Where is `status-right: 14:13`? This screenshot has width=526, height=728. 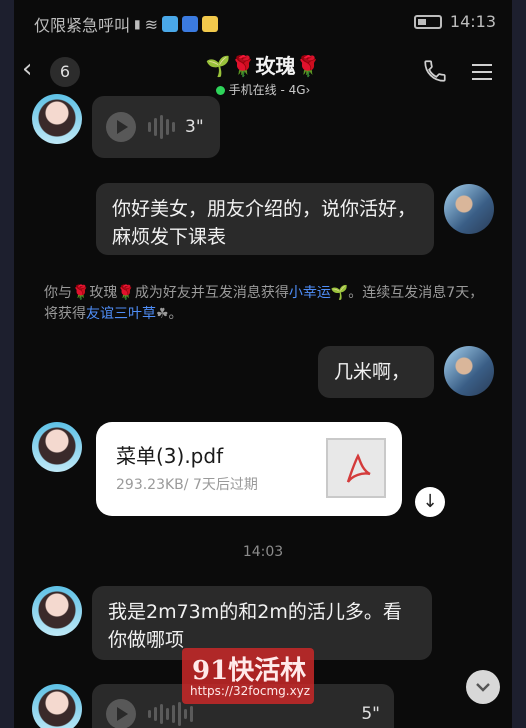
status-right: 14:13 is located at coordinates (454, 21).